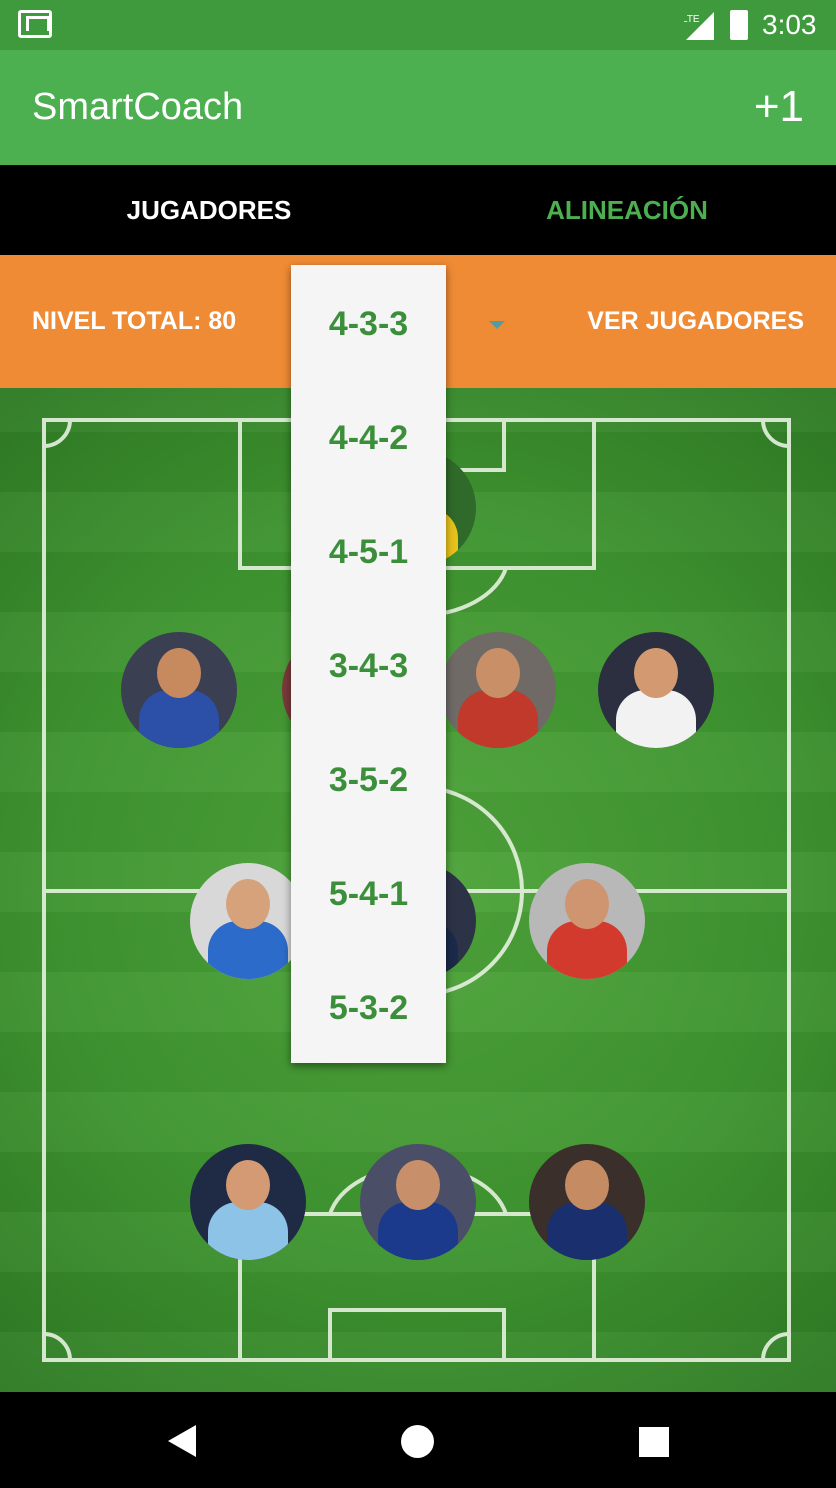  Describe the element at coordinates (138, 107) in the screenshot. I see `app-title: SmartCoach` at that location.